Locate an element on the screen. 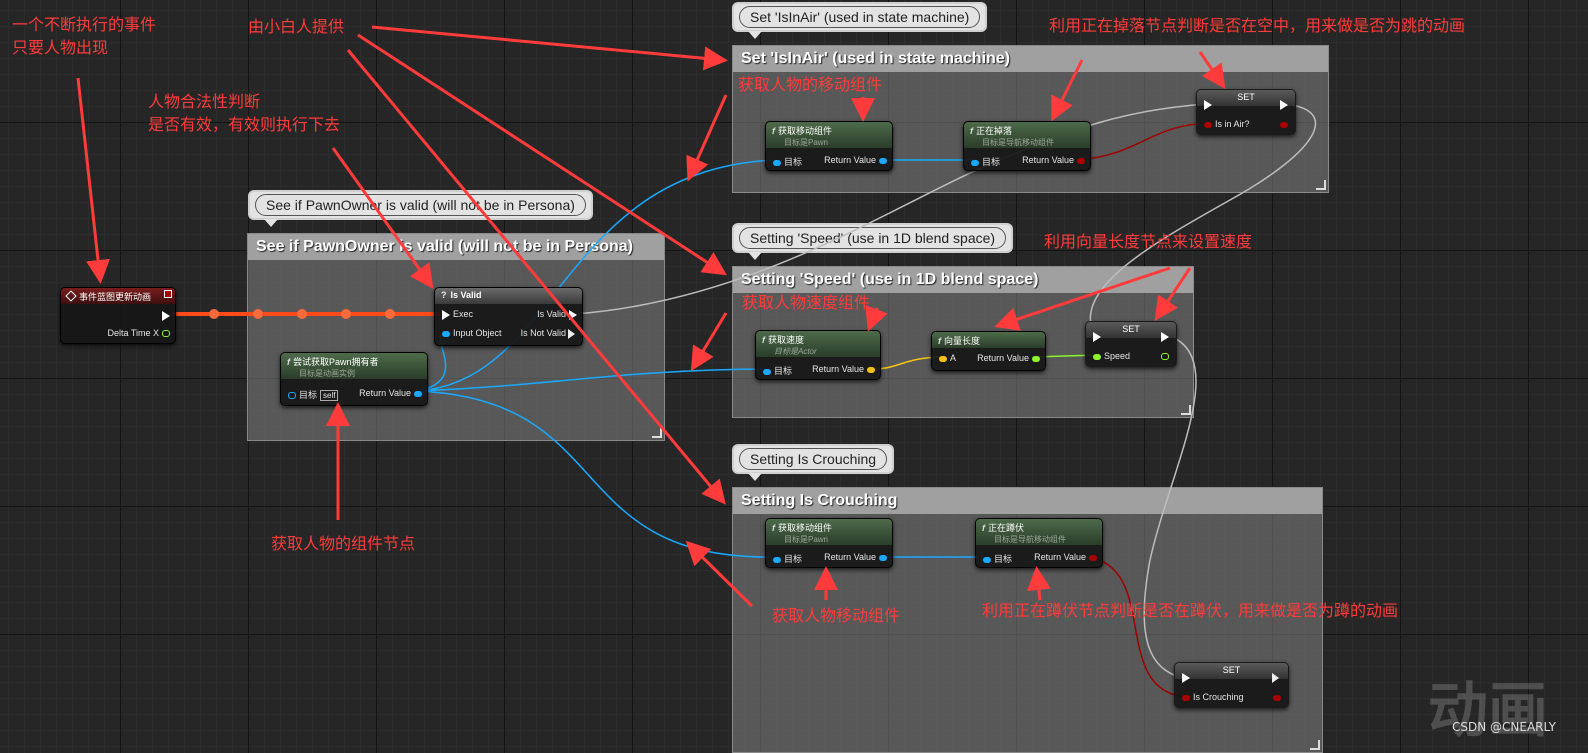 This screenshot has width=1588, height=753. exec-wire-bead is located at coordinates (214, 314).